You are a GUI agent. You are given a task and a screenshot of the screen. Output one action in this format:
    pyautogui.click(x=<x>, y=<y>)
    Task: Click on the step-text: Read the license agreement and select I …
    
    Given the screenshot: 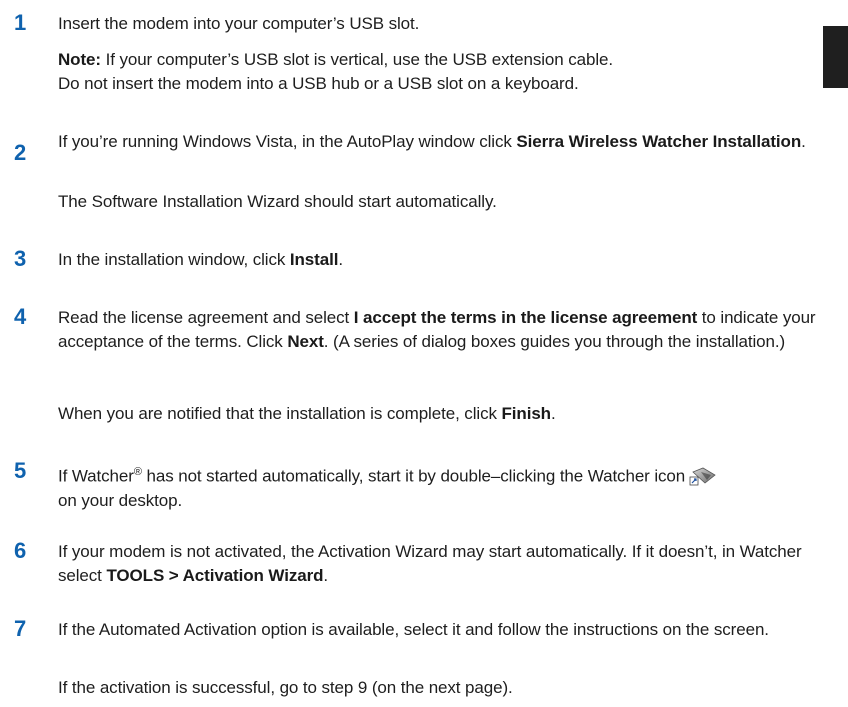 What is the action you would take?
    pyautogui.click(x=437, y=329)
    